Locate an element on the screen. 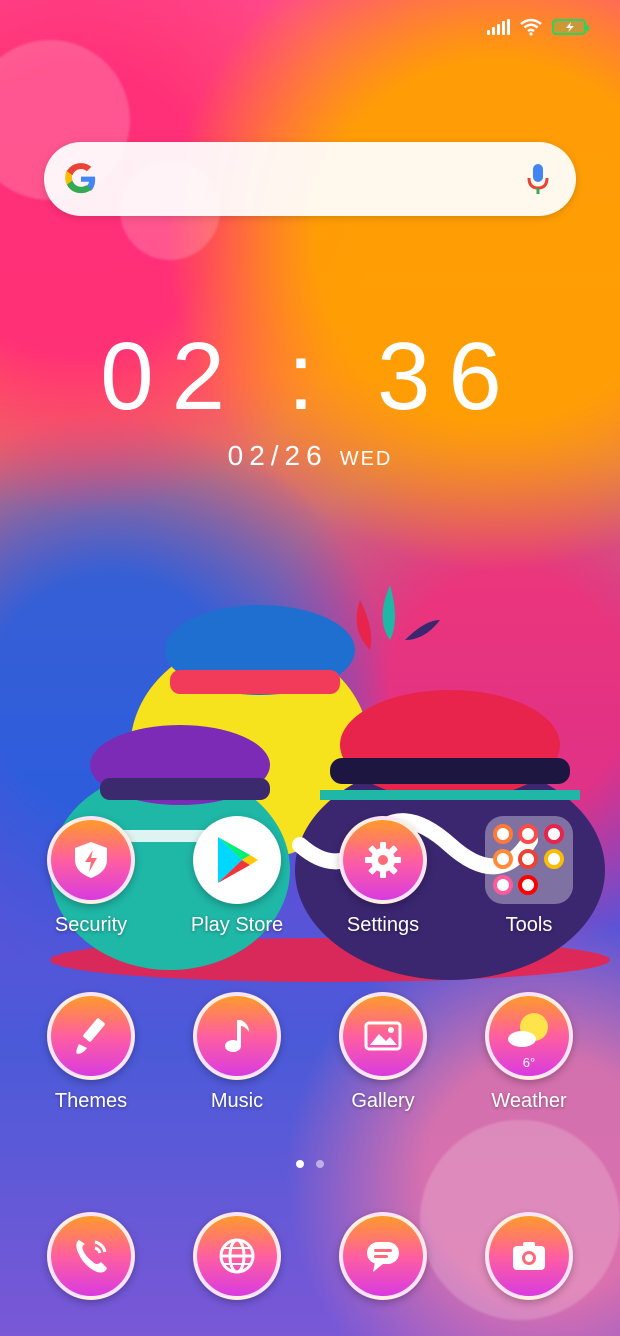 Image resolution: width=620 pixels, height=1336 pixels. app-label: Security is located at coordinates (91, 925).